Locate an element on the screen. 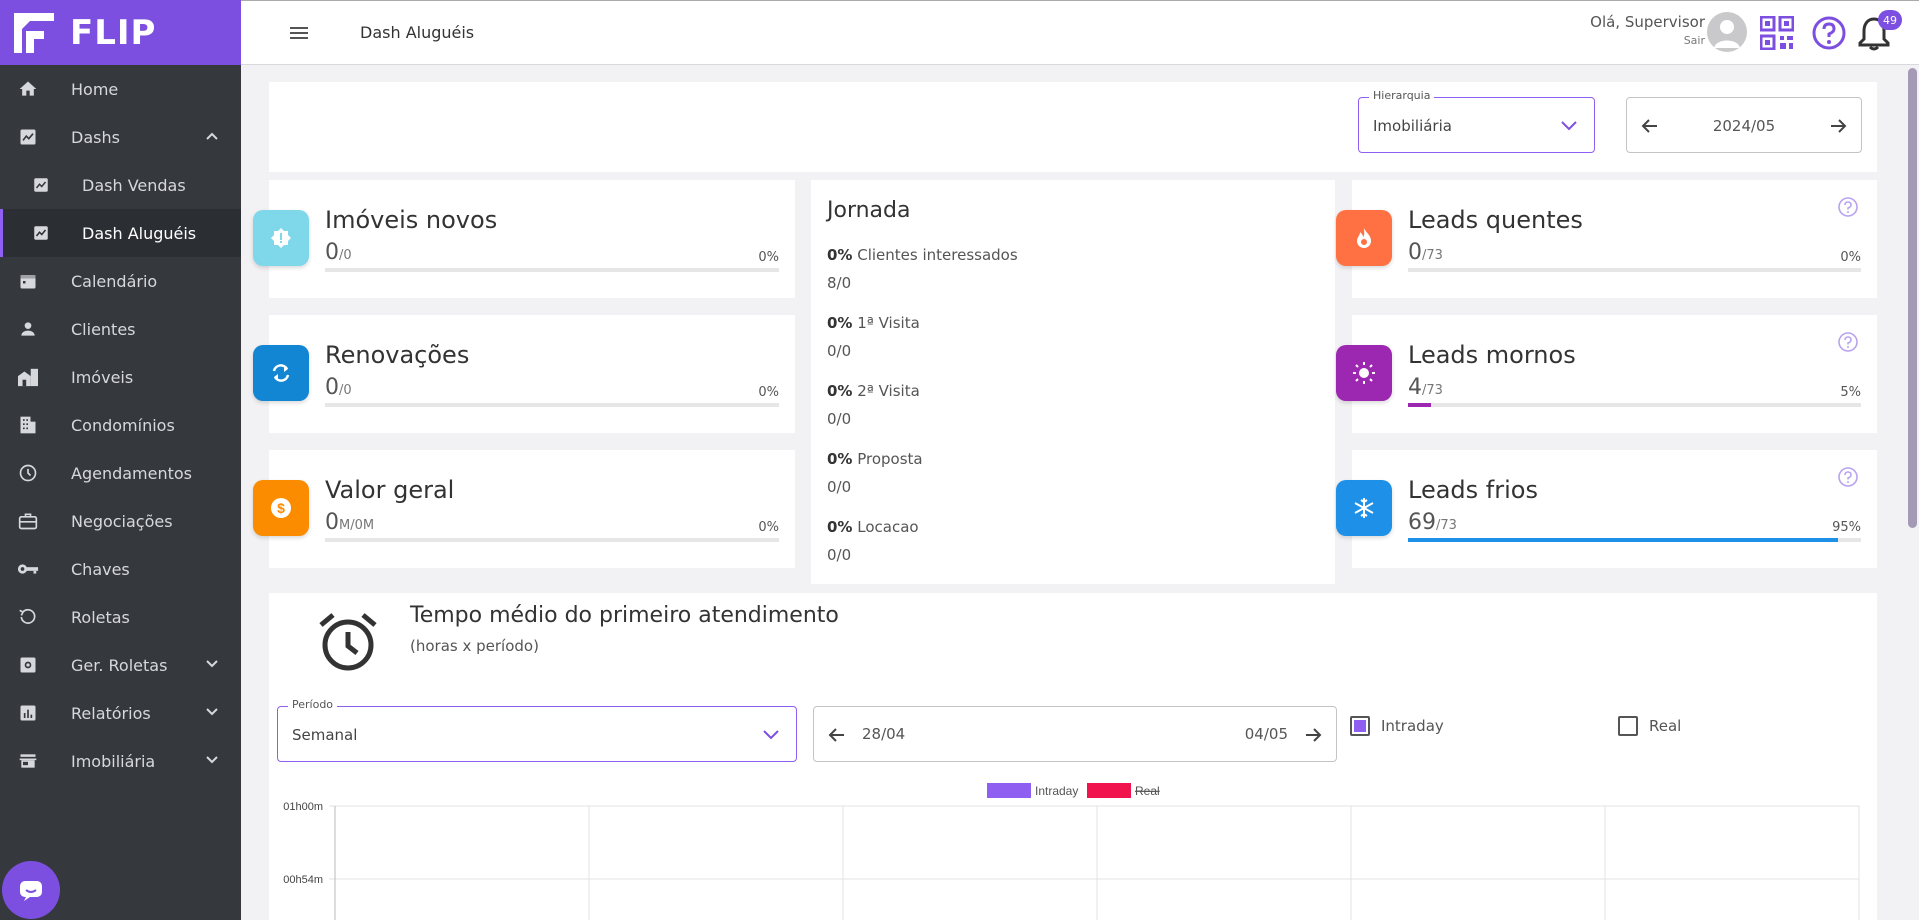  card-percent: 95% is located at coordinates (1846, 527).